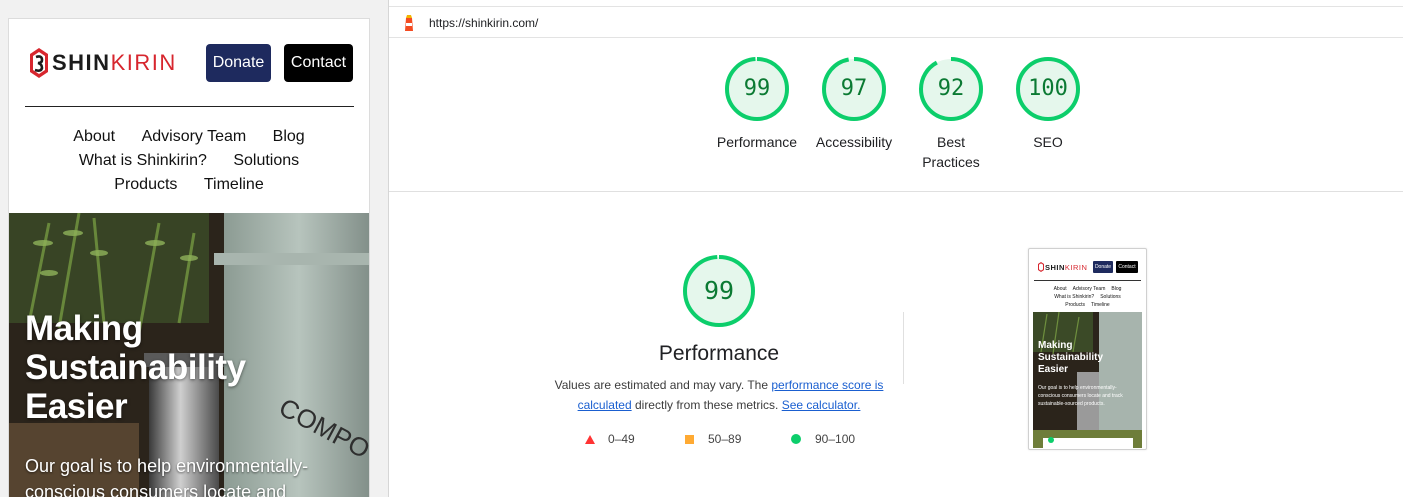  What do you see at coordinates (689, 439) in the screenshot?
I see `average-square-icon` at bounding box center [689, 439].